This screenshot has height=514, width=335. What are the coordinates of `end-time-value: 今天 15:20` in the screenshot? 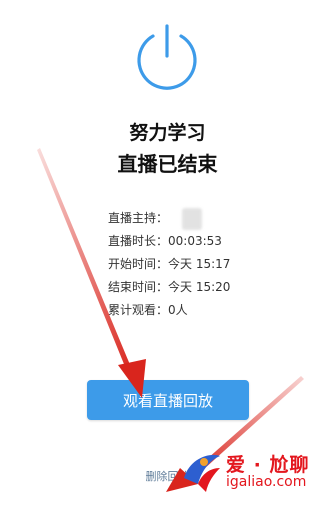 It's located at (199, 287).